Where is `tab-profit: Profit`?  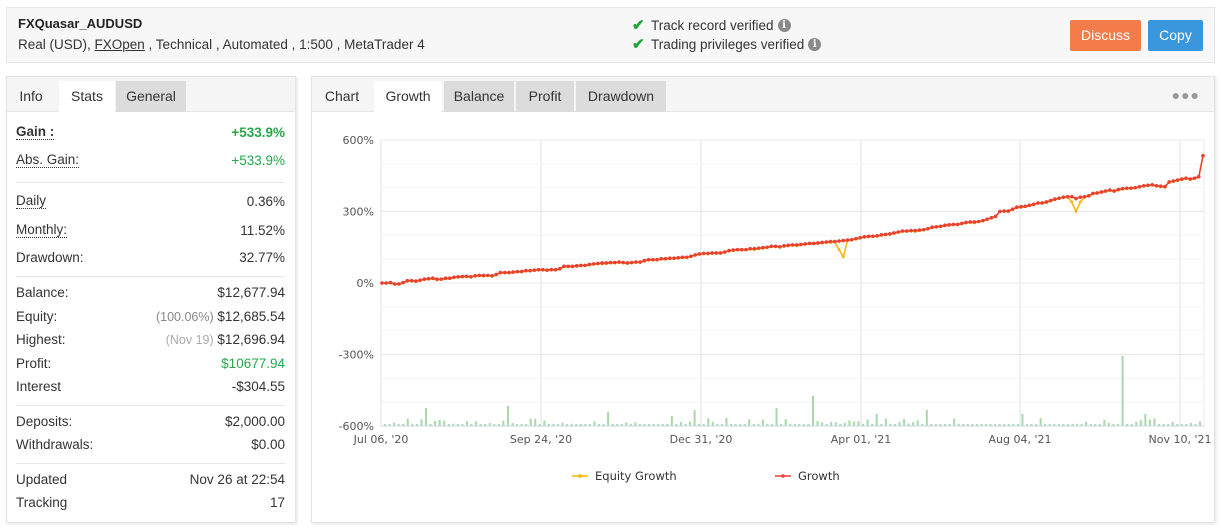
tab-profit: Profit is located at coordinates (545, 96).